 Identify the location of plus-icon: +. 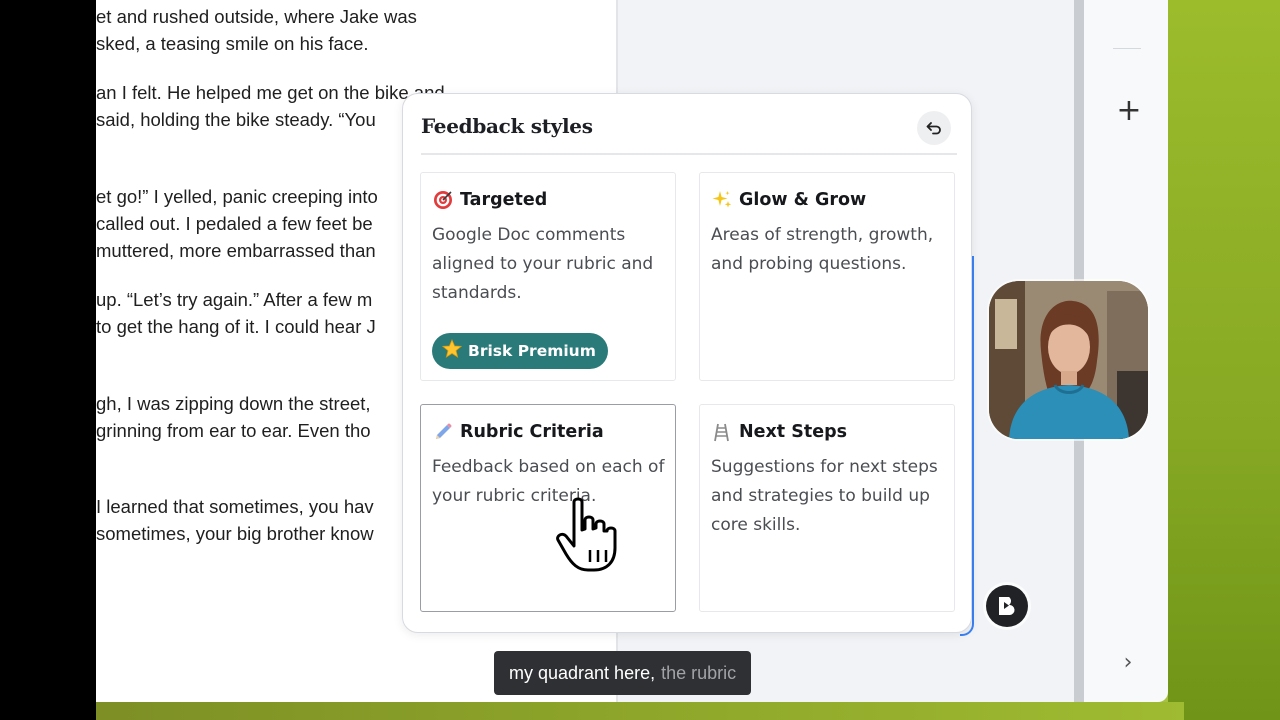
(1129, 111).